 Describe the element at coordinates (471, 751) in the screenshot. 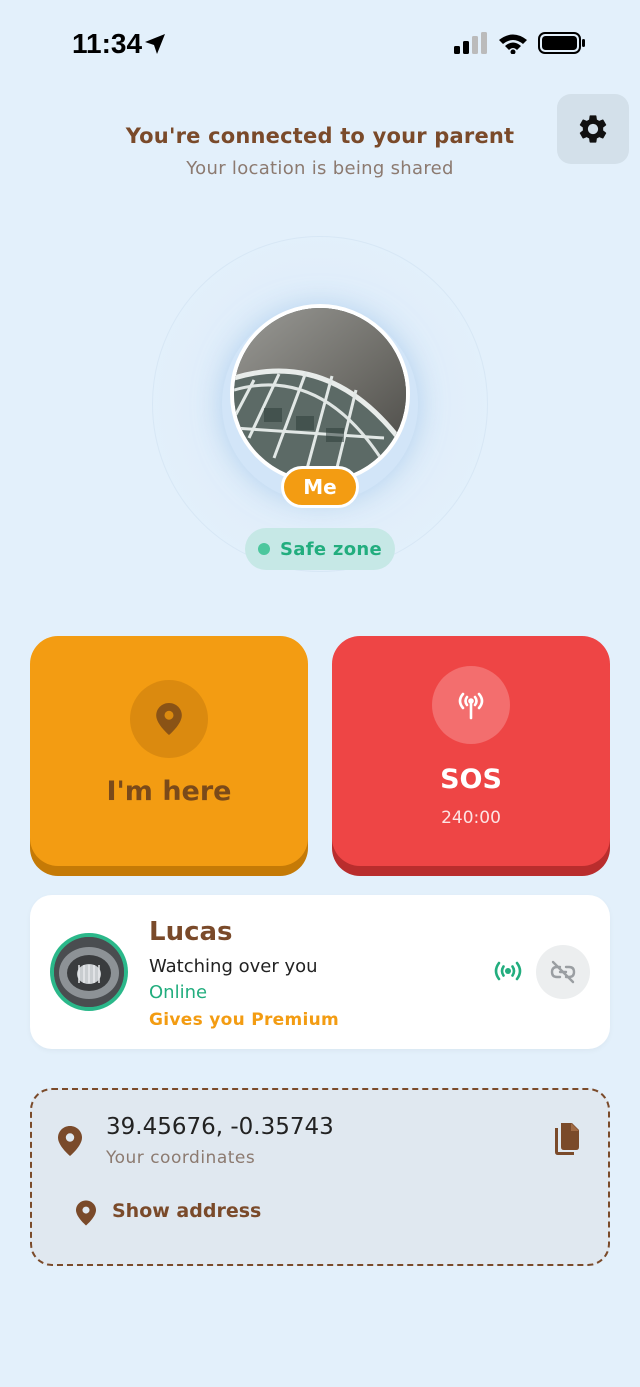

I see `sos-button: SOS 240:00` at that location.